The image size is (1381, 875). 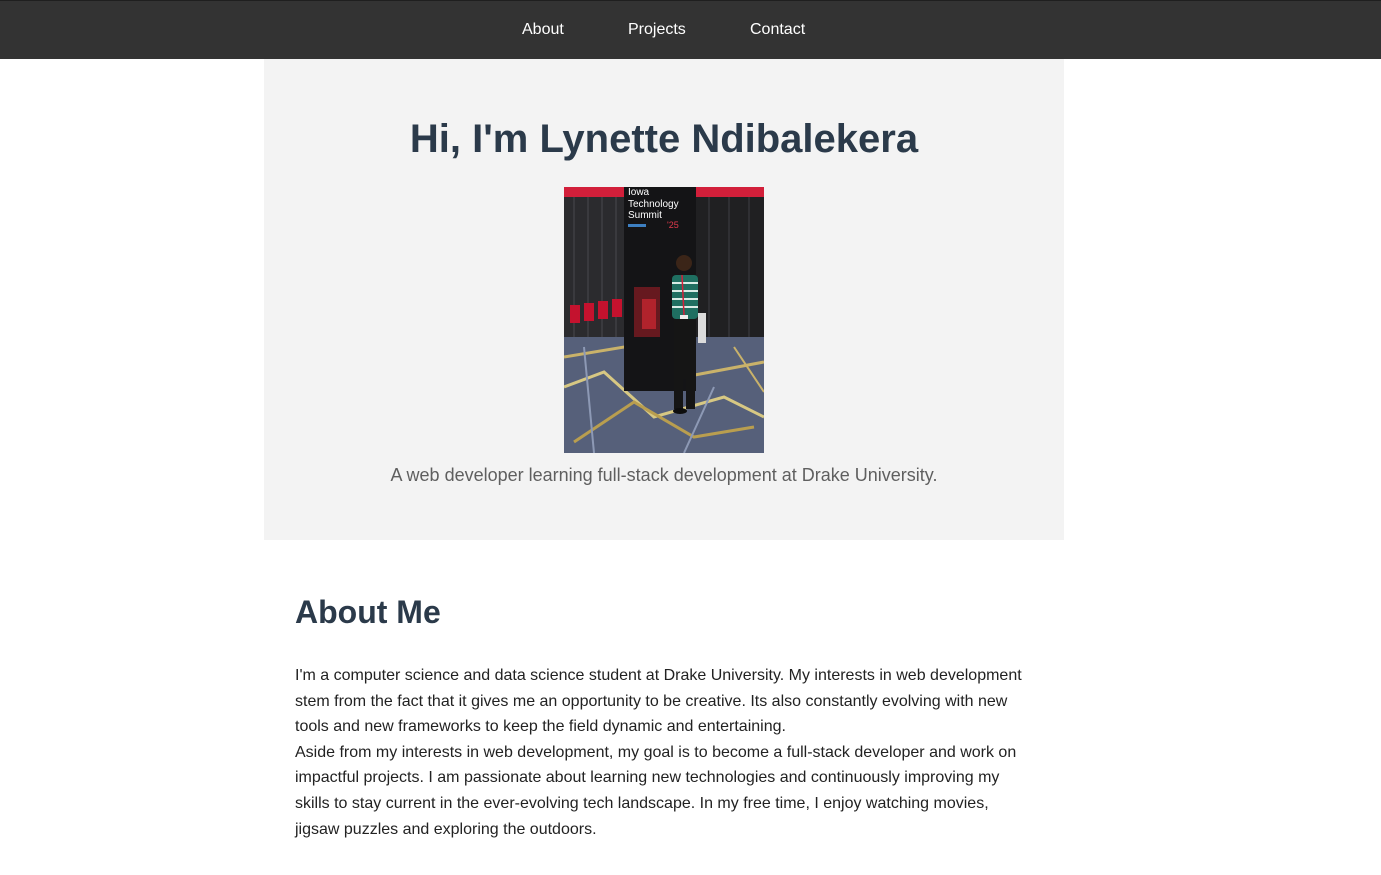 What do you see at coordinates (673, 225) in the screenshot?
I see `photo-sign-year: '25` at bounding box center [673, 225].